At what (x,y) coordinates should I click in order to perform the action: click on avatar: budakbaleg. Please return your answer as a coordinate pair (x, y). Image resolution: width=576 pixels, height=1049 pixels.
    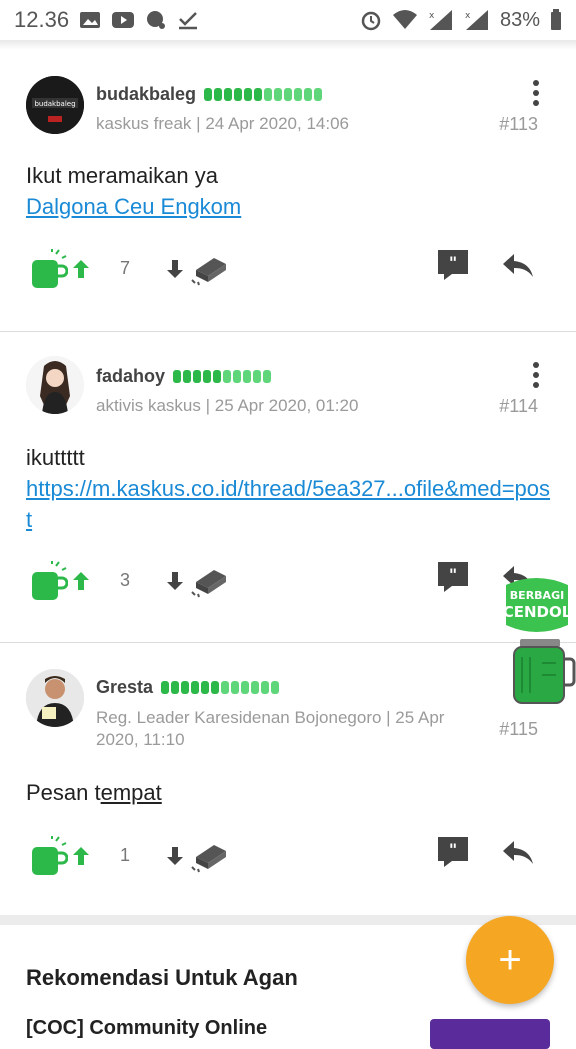
    Looking at the image, I should click on (55, 105).